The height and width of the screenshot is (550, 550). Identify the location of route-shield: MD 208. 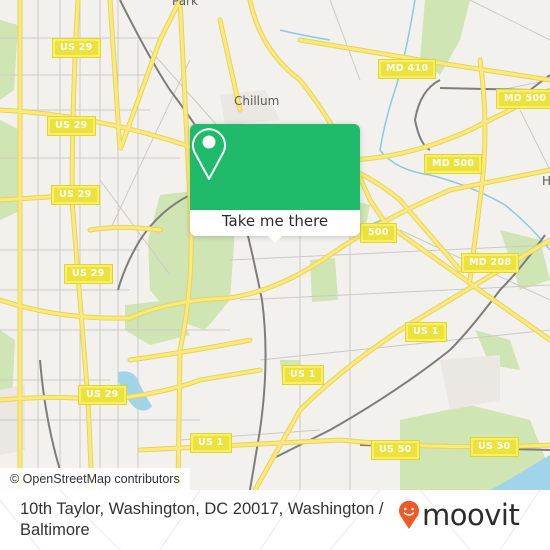
(490, 263).